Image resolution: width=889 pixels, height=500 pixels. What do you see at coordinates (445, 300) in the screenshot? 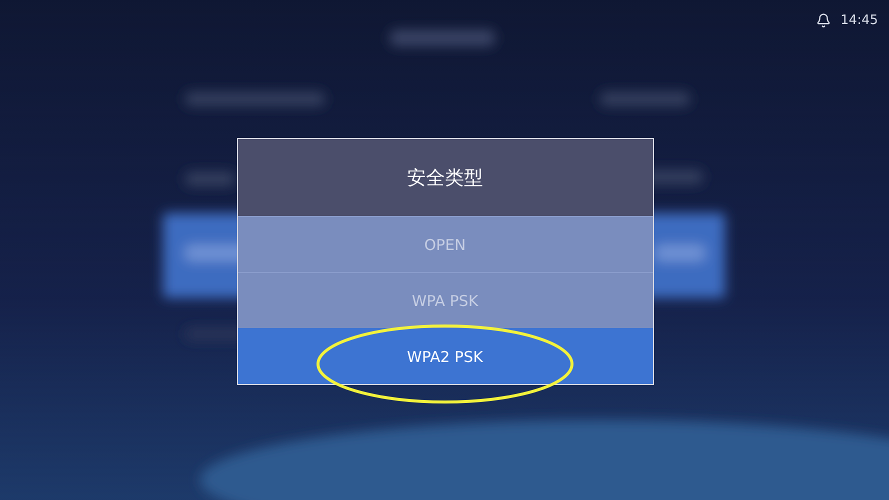
I see `security-type-option: WPA PSK` at bounding box center [445, 300].